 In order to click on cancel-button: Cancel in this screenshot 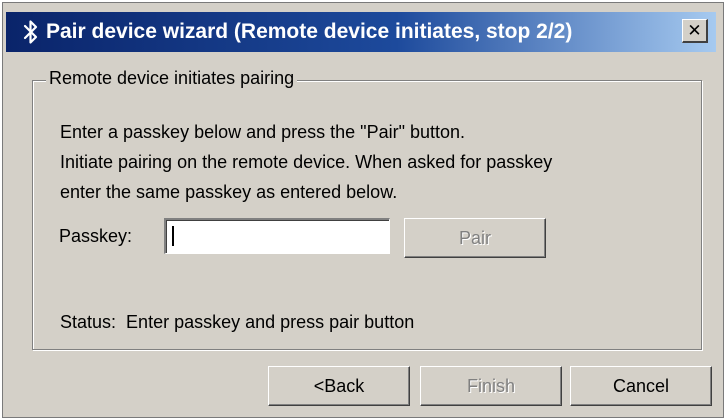, I will do `click(641, 386)`.